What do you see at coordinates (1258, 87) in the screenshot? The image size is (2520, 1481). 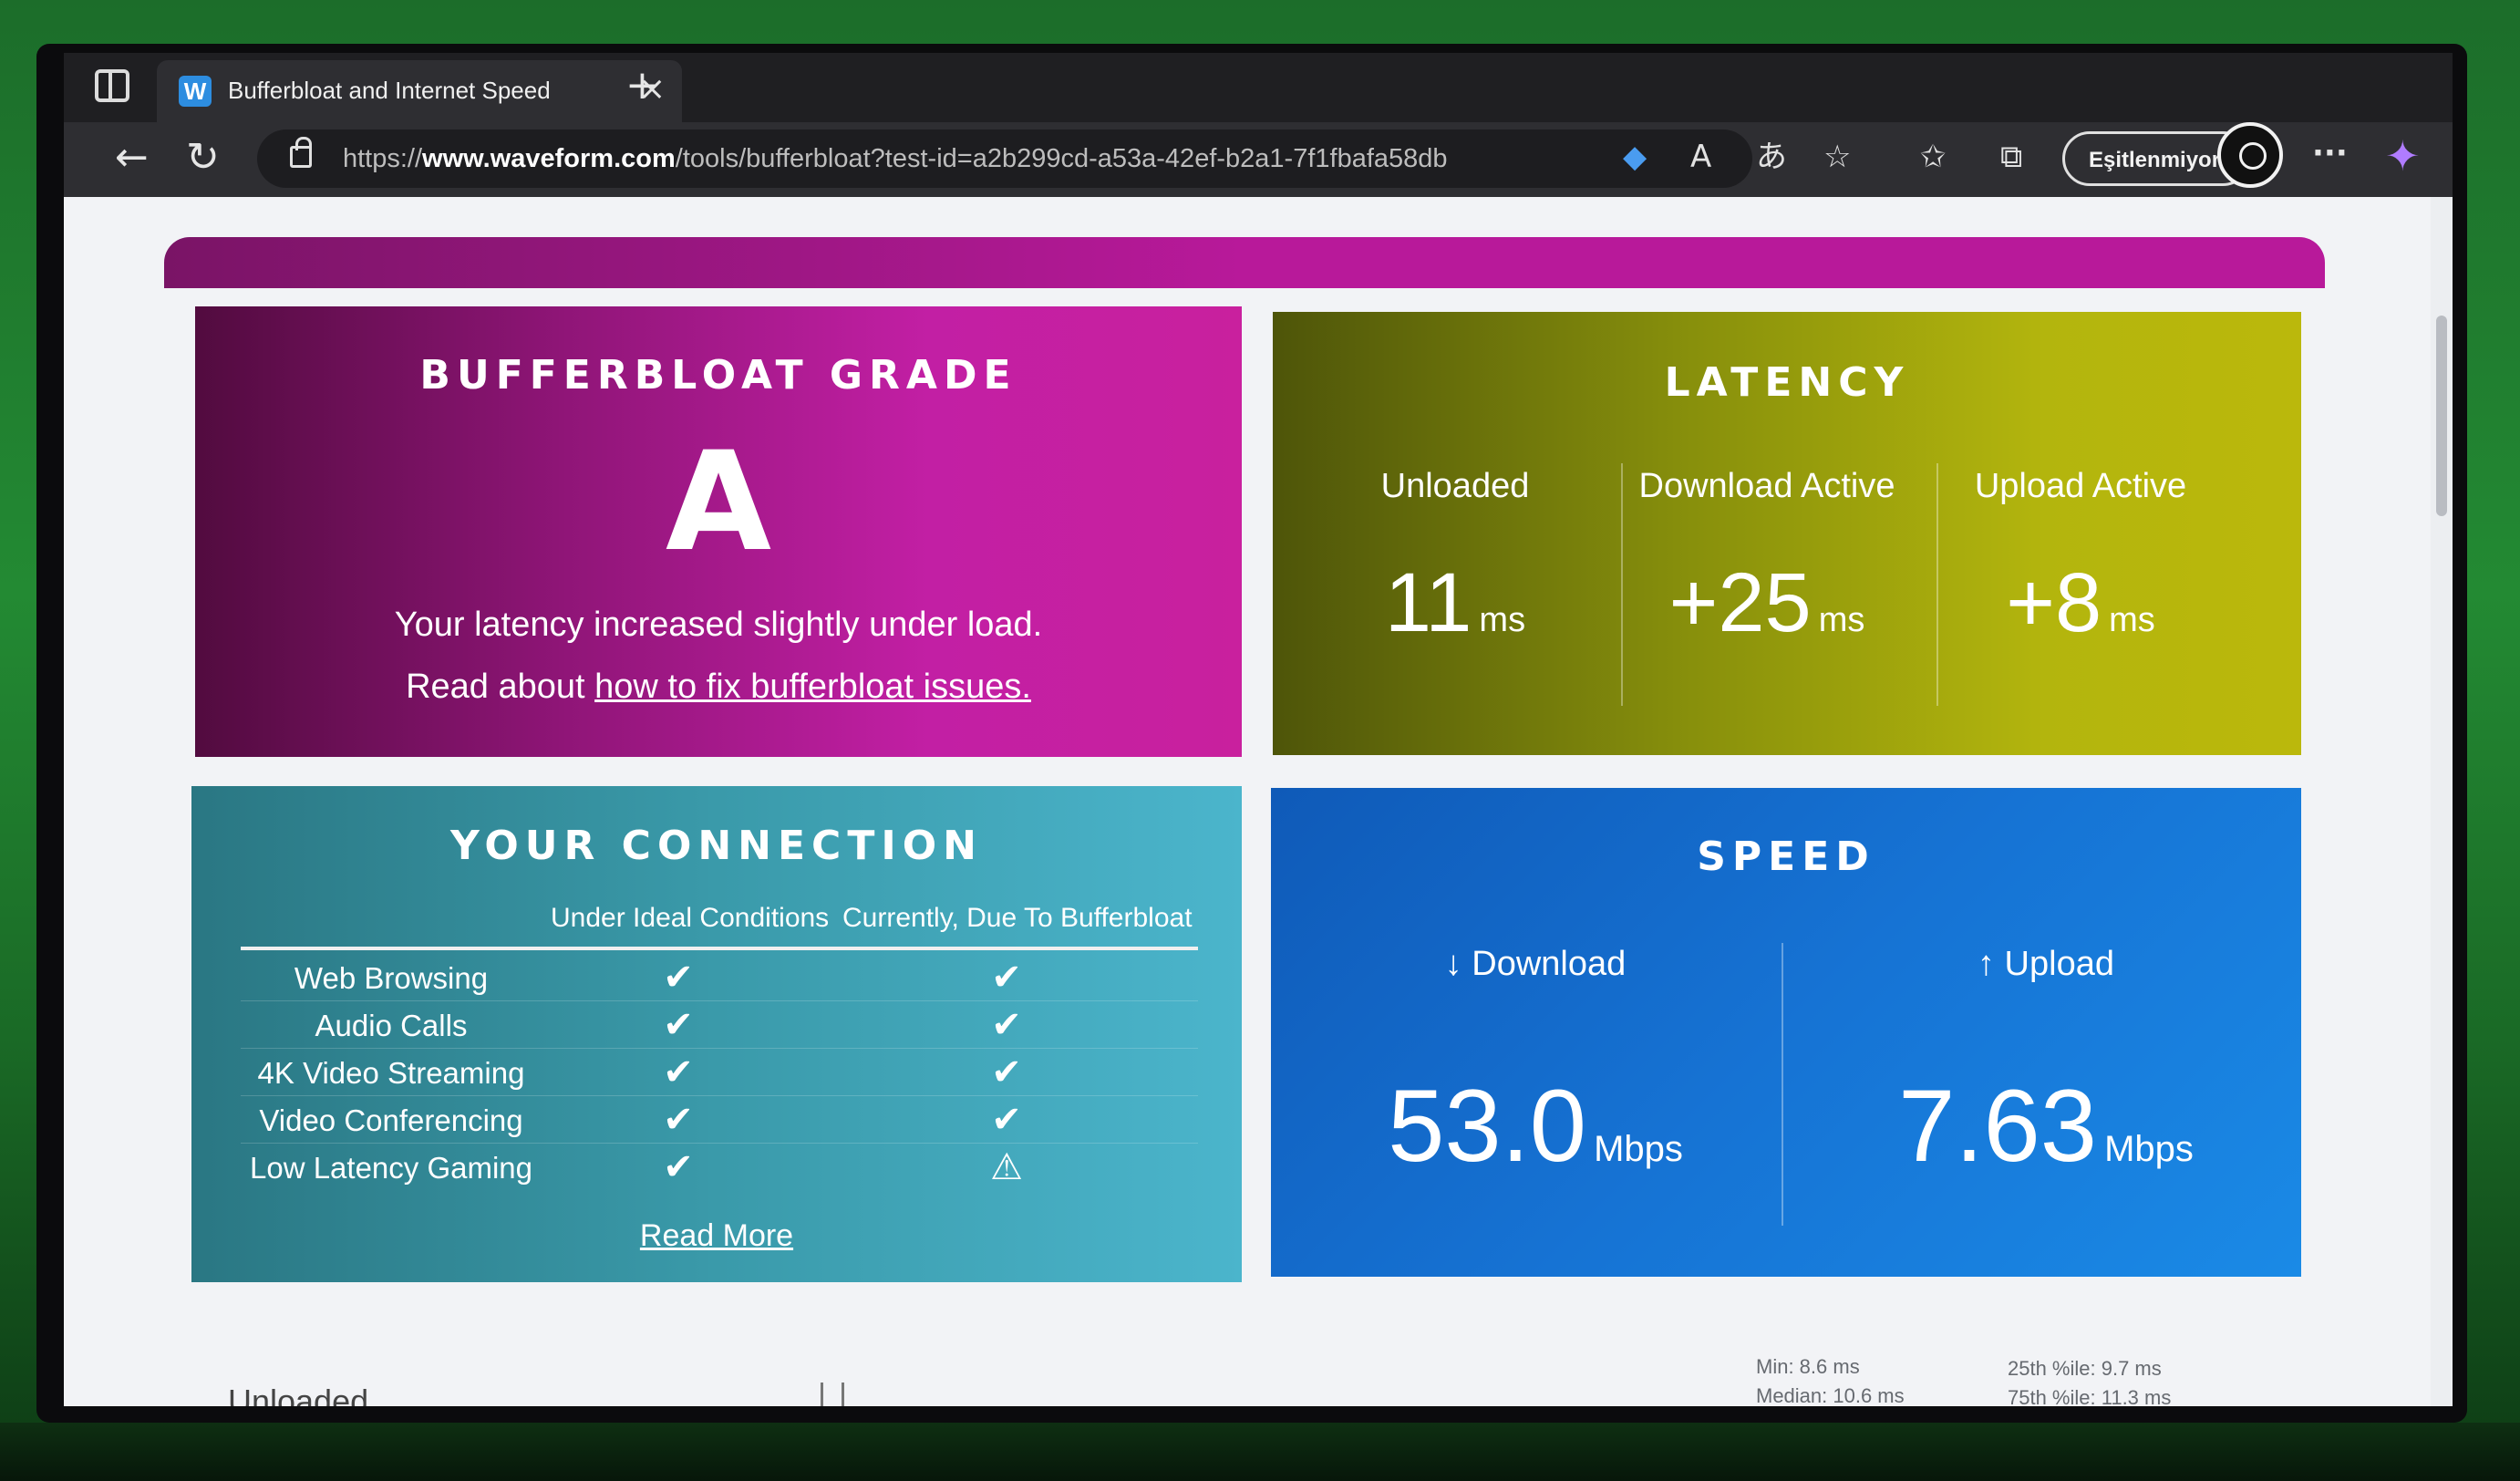 I see `browser-titlebar: W Bufferbloat and Internet Speed × +` at bounding box center [1258, 87].